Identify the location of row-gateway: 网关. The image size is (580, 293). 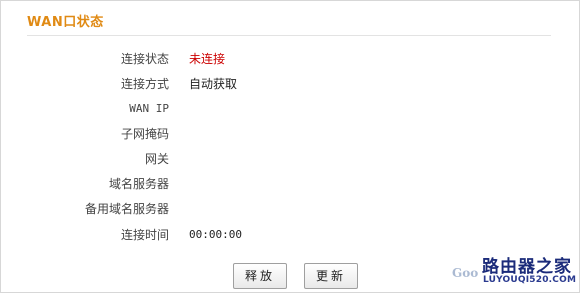
(290, 159).